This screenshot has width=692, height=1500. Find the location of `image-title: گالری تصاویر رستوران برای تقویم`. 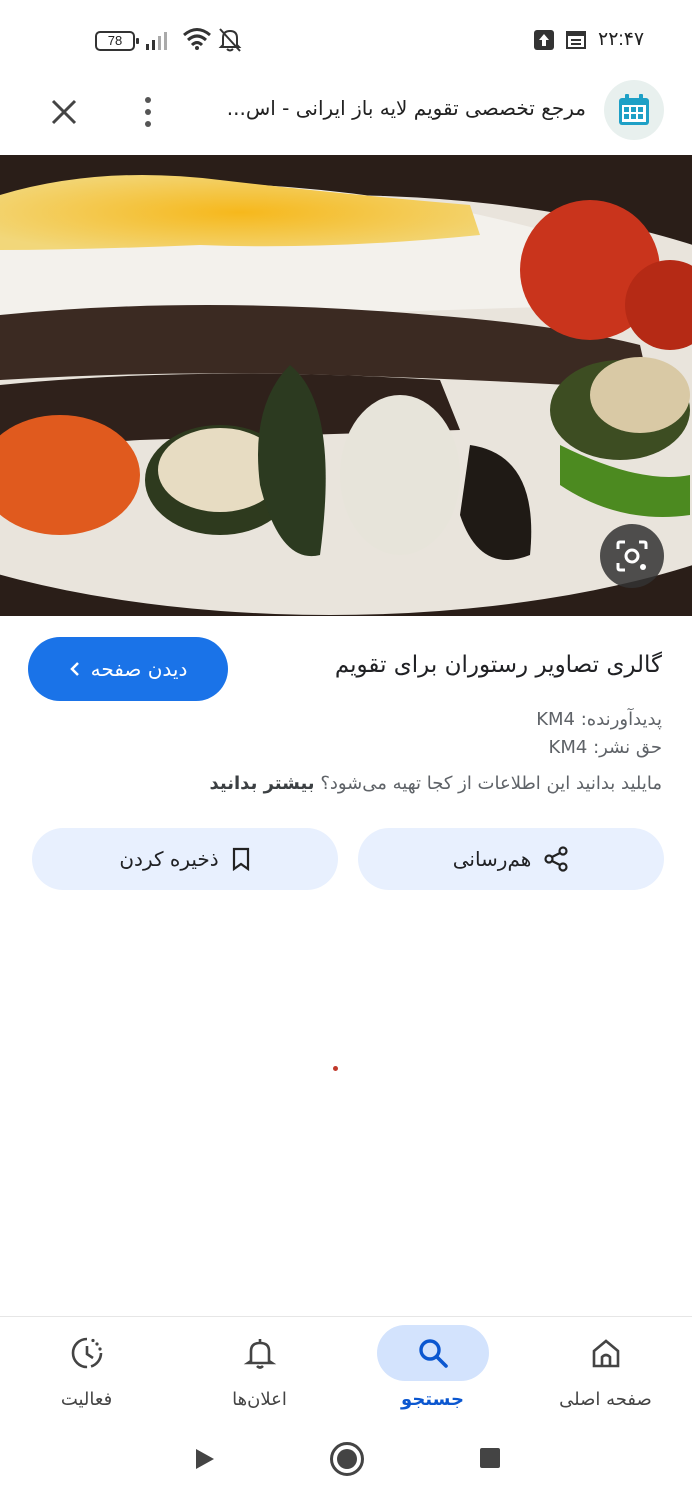

image-title: گالری تصاویر رستوران برای تقویم is located at coordinates (498, 665).